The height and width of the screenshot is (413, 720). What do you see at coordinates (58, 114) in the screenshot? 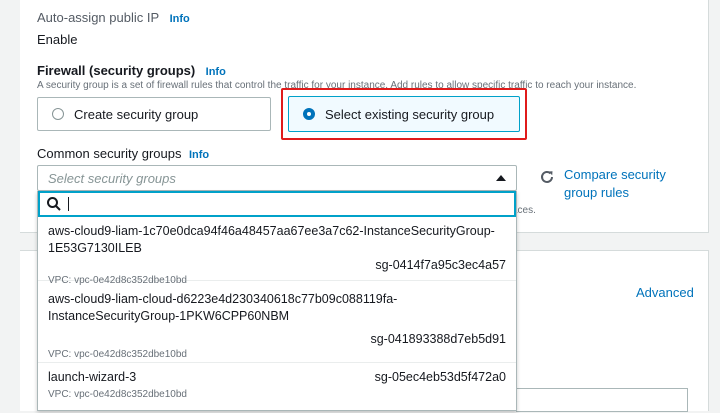
I see `create-security-group-radio` at bounding box center [58, 114].